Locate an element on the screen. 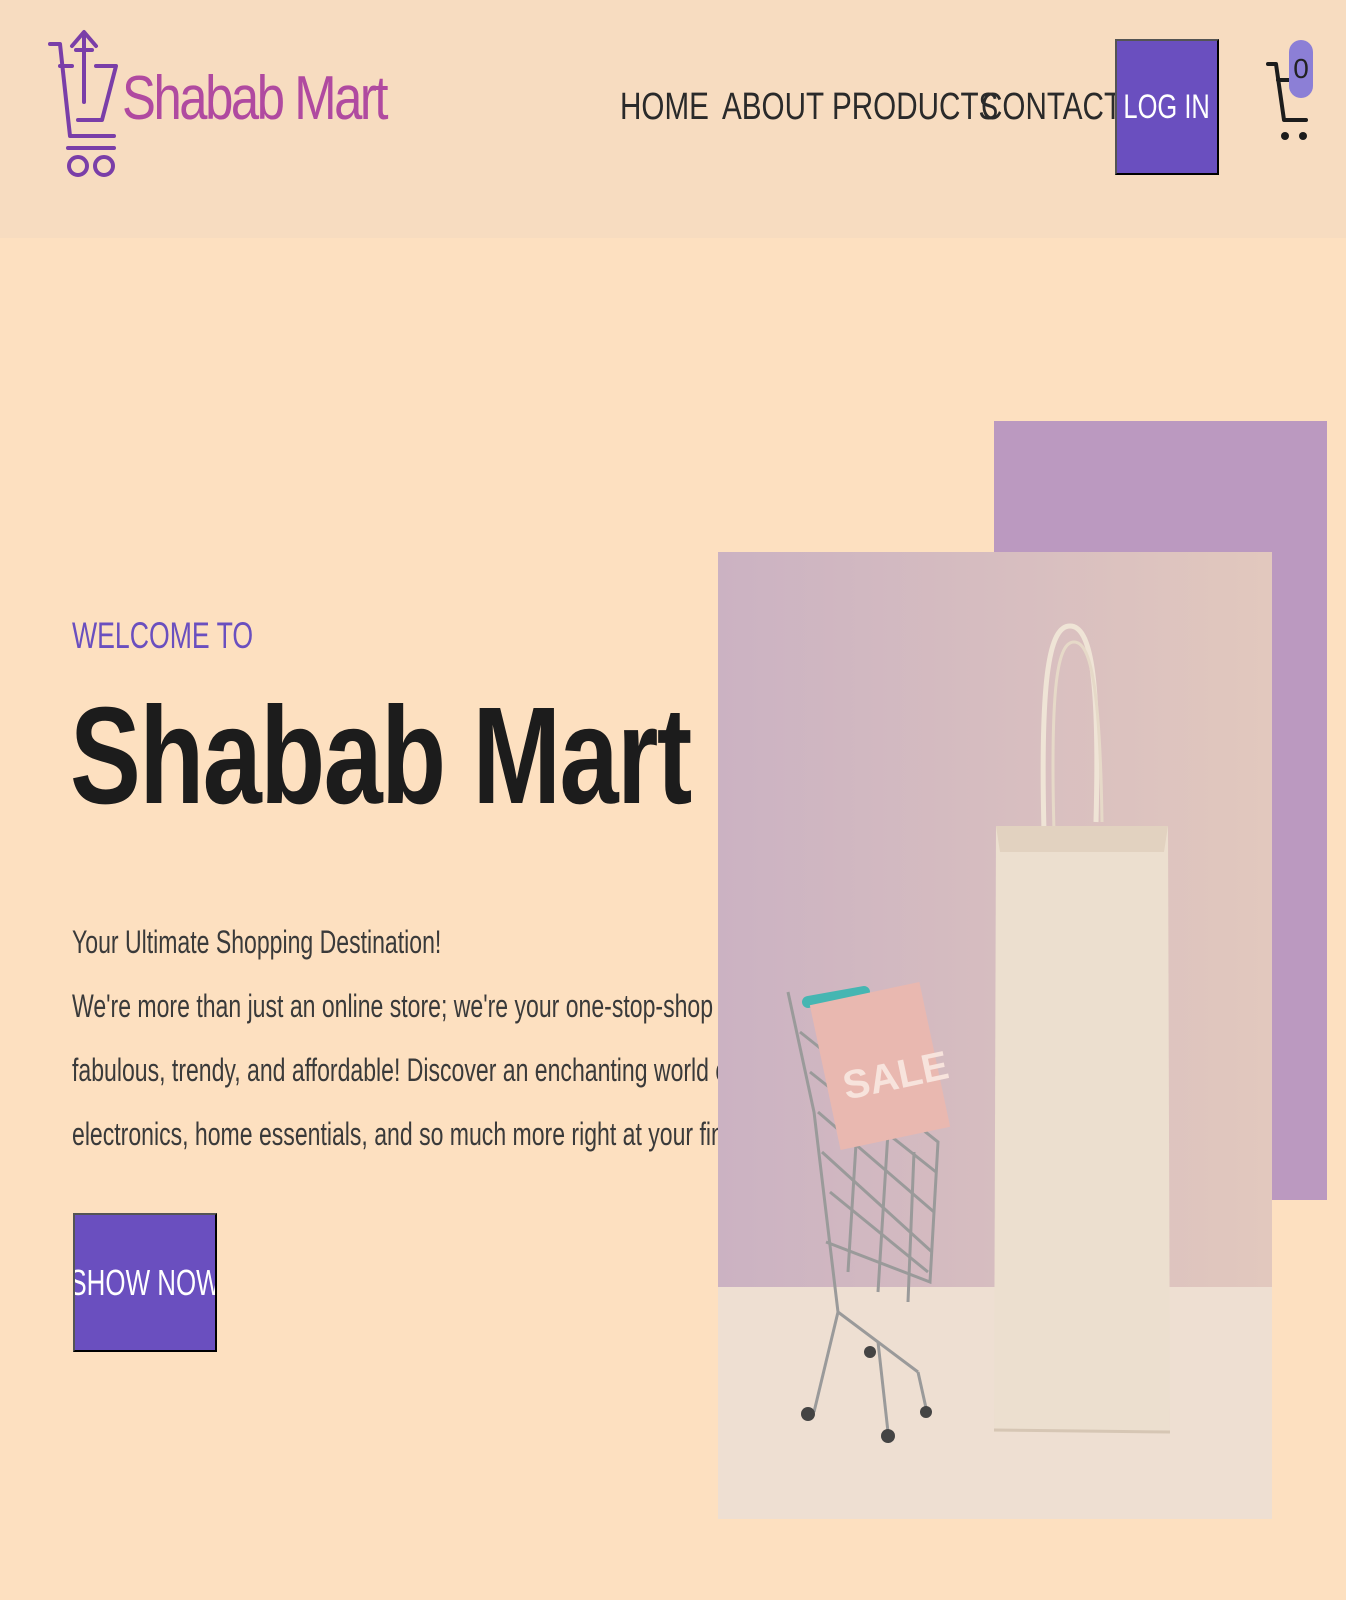 The image size is (1346, 1600). hero-tagline: Your Ultimate Shopping Destination! is located at coordinates (257, 942).